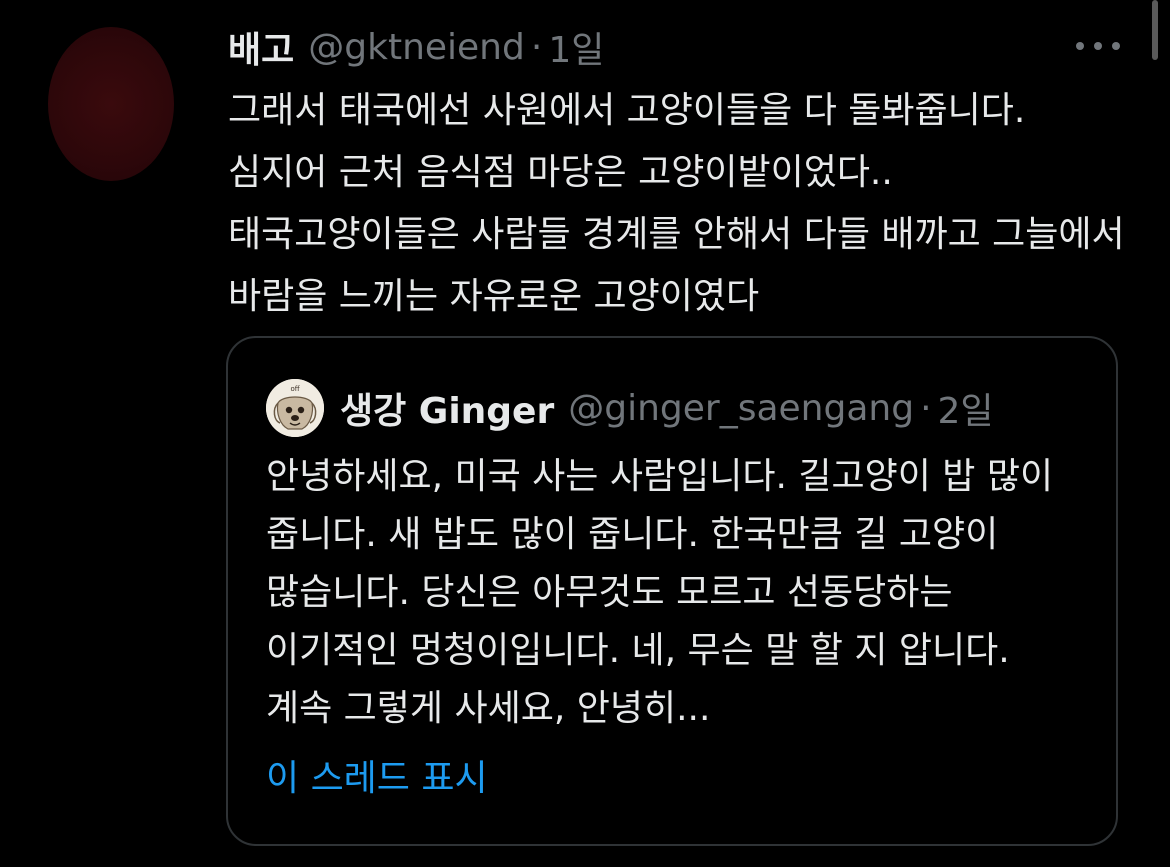 The image size is (1170, 867). I want to click on quoted-tweet-header: off 생강 Ginger @ginger_saengang · 2일, so click(630, 408).